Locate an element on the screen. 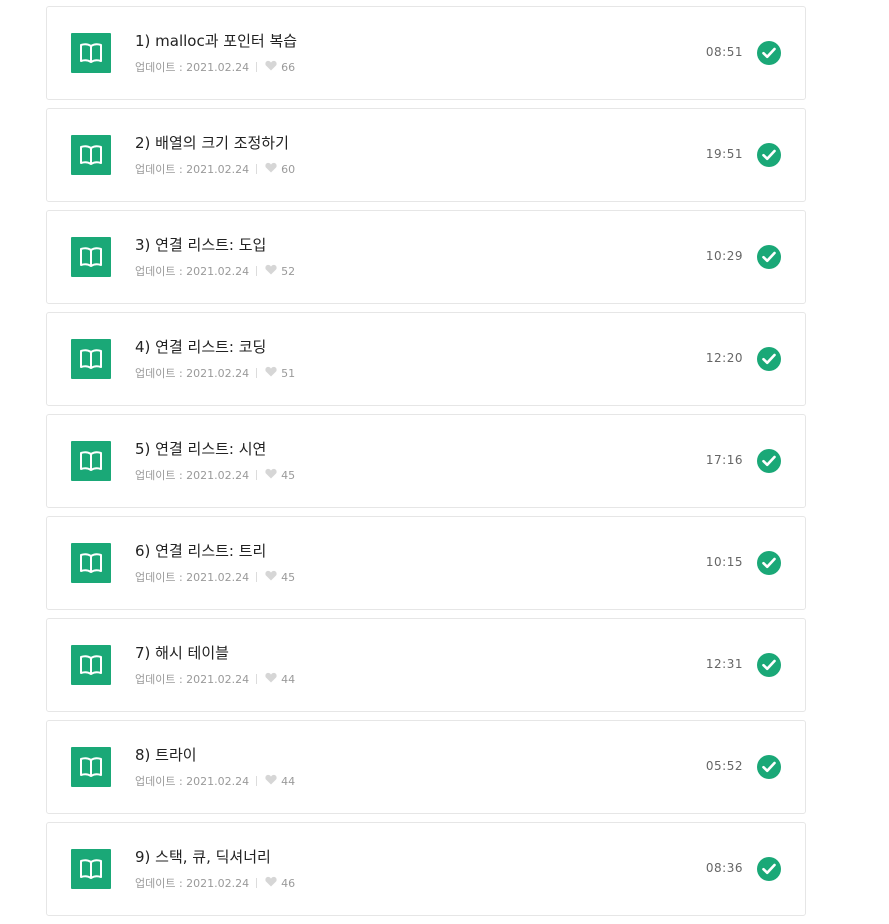 The image size is (889, 924). lesson-title: 3) 연결 리스트: 도입 is located at coordinates (200, 244).